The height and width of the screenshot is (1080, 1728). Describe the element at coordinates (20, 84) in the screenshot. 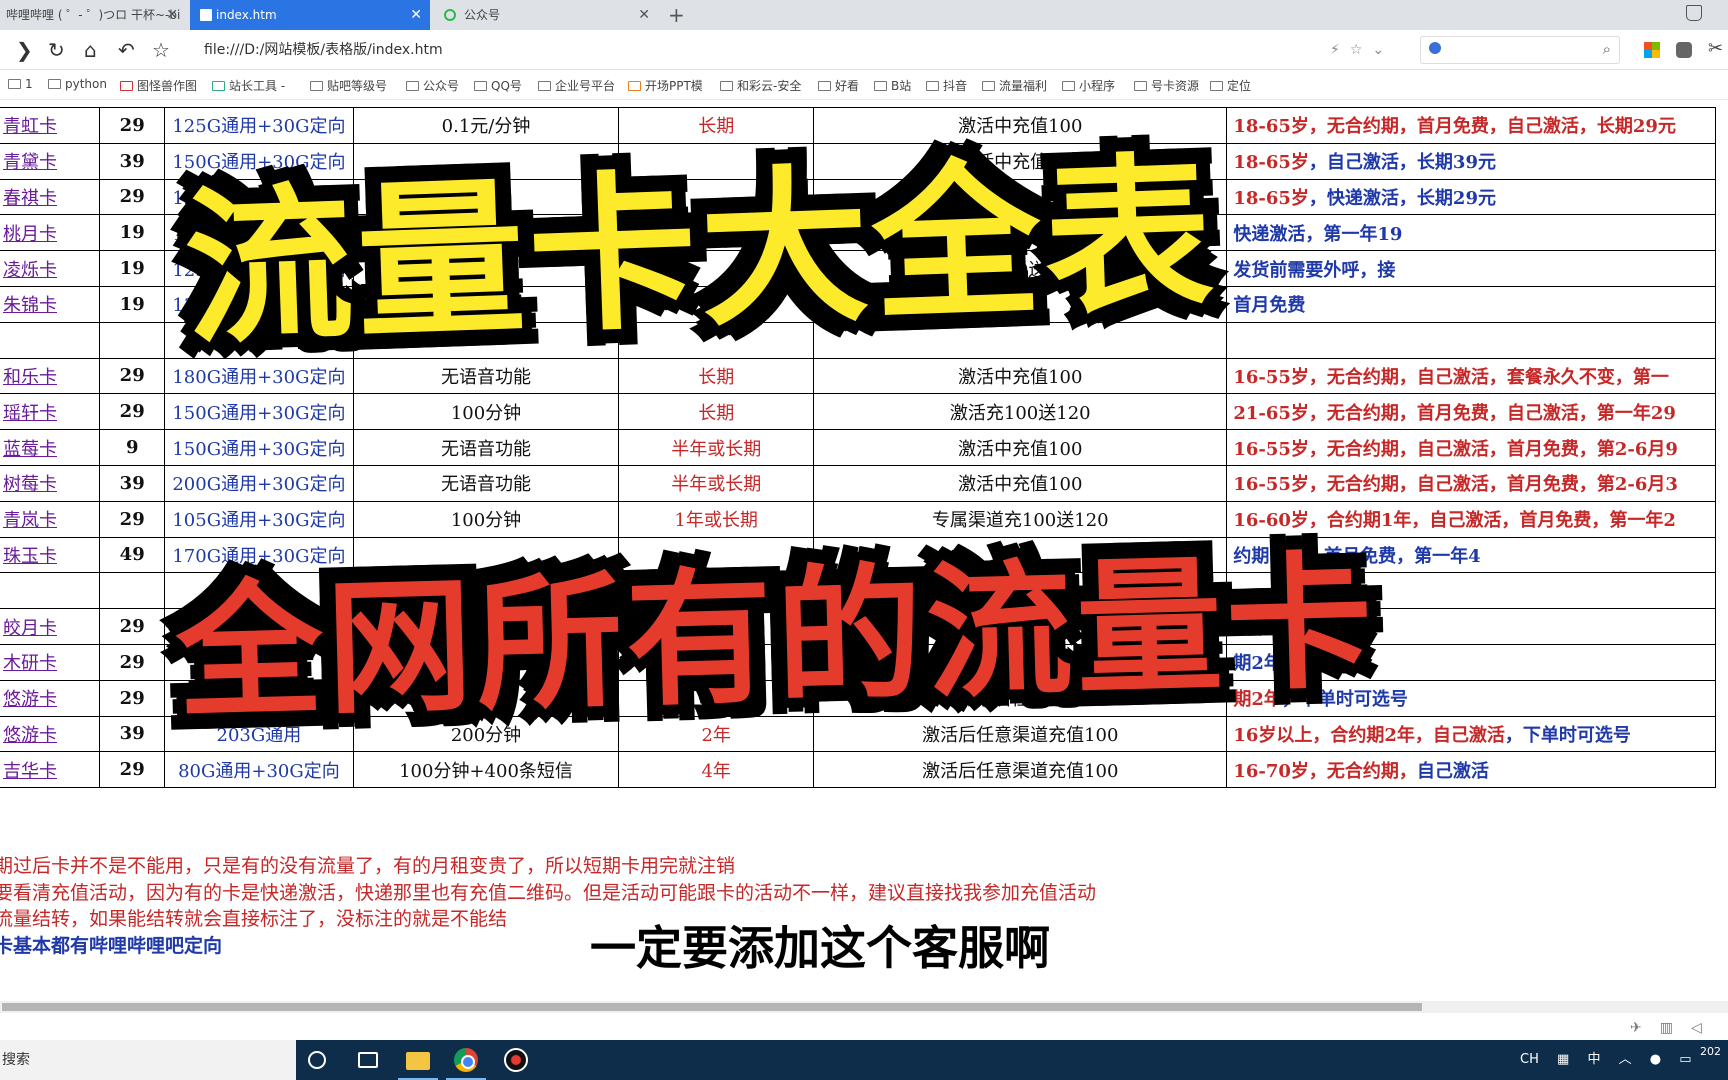

I see `bookmark-item: 1` at that location.